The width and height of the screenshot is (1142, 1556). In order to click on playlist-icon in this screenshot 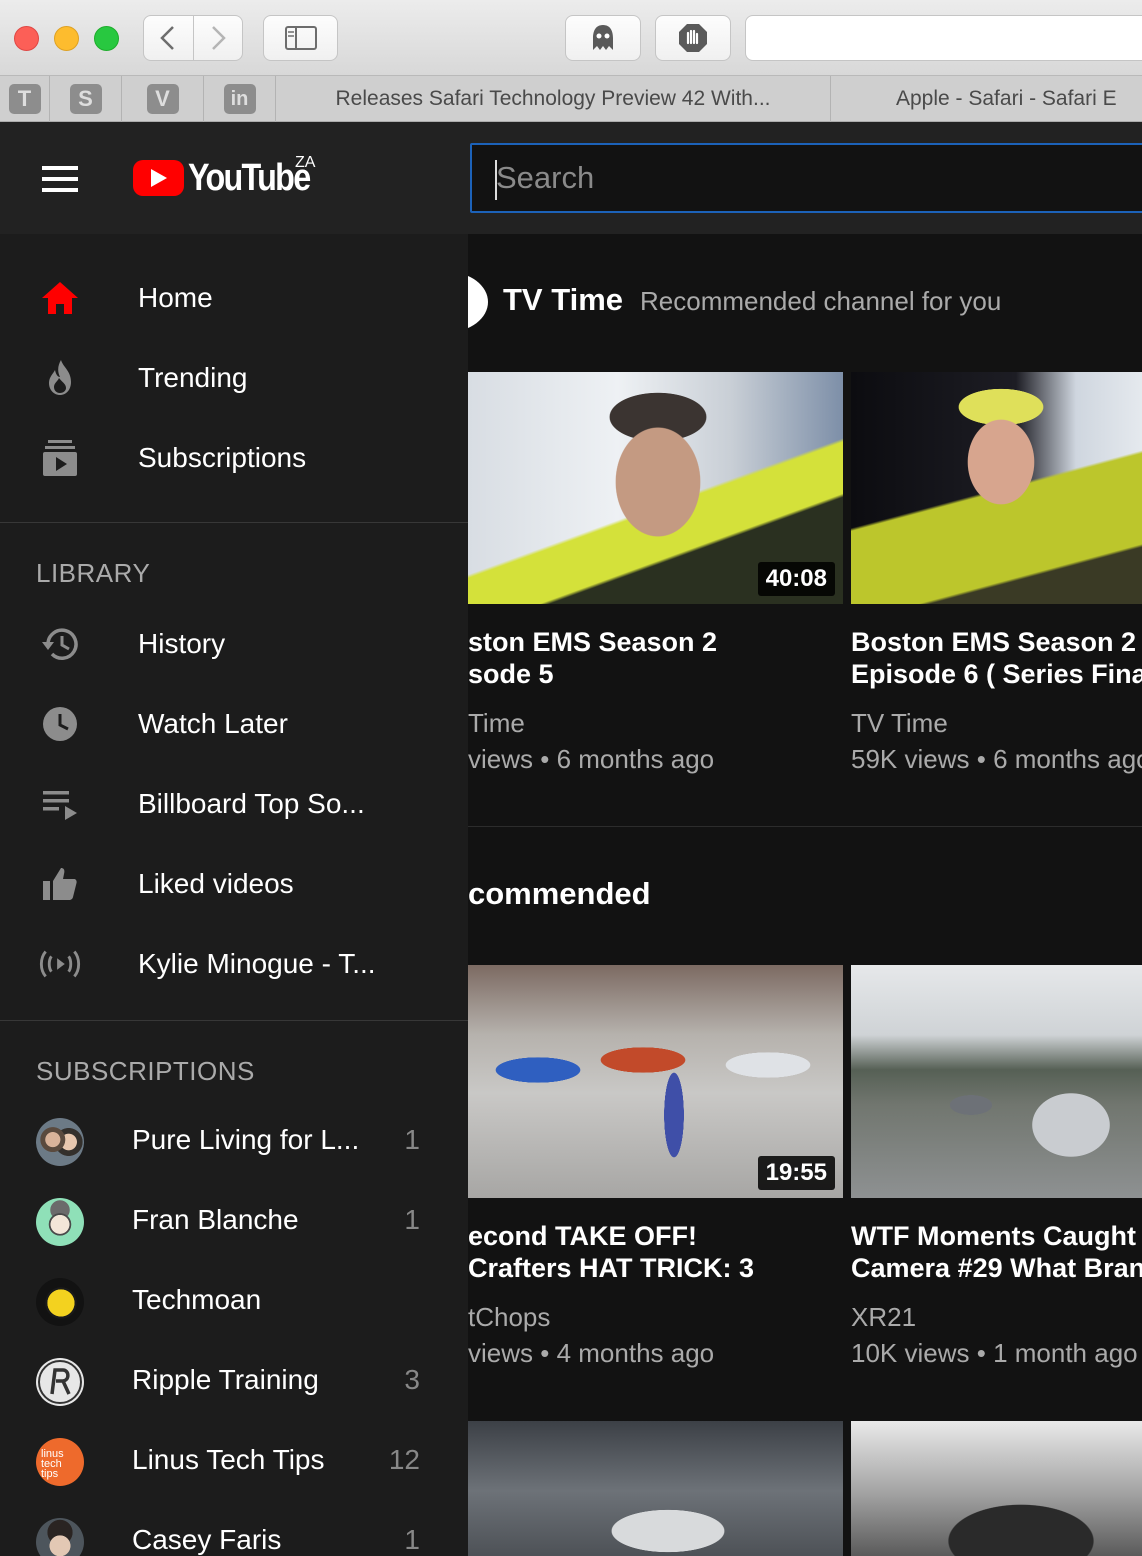, I will do `click(60, 804)`.